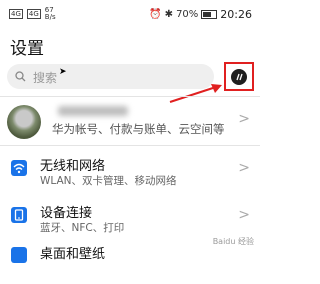  I want to click on scan-icon, so click(239, 77).